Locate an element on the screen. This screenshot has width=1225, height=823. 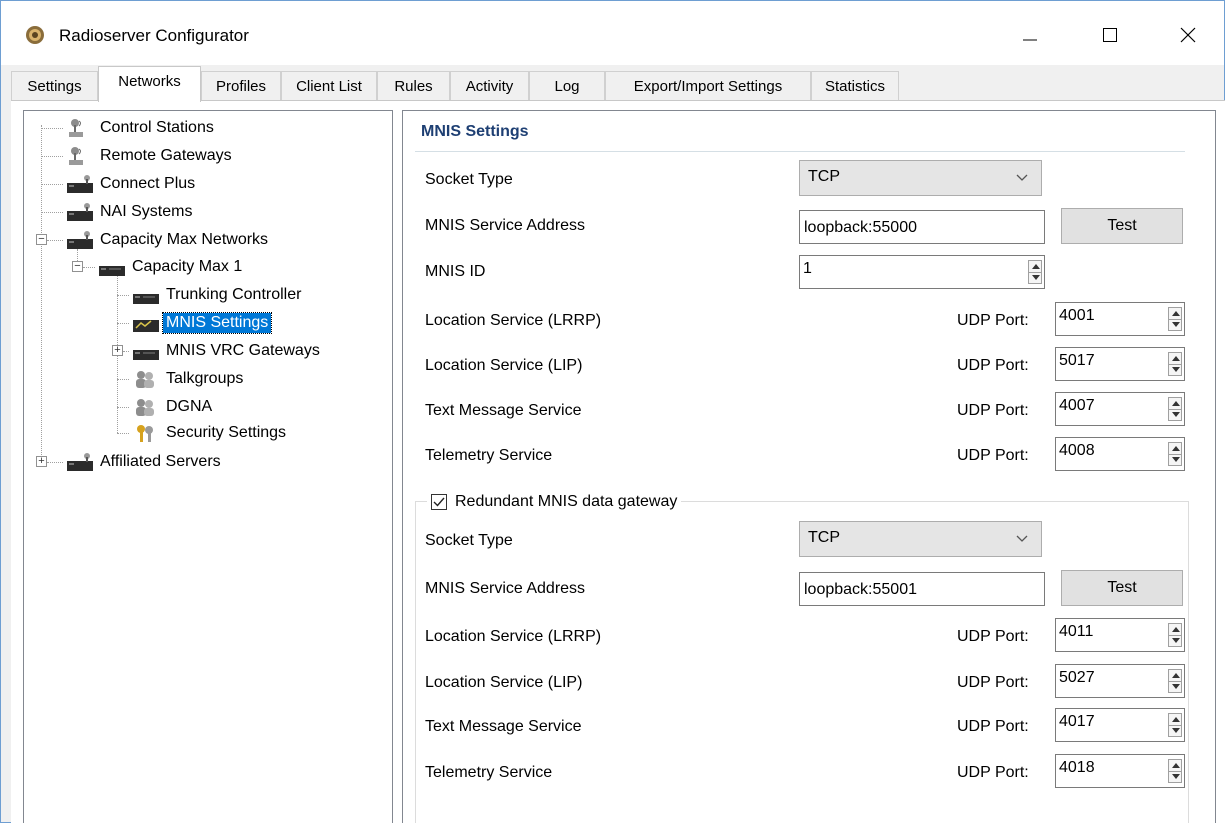
maximize-button is located at coordinates (1110, 35).